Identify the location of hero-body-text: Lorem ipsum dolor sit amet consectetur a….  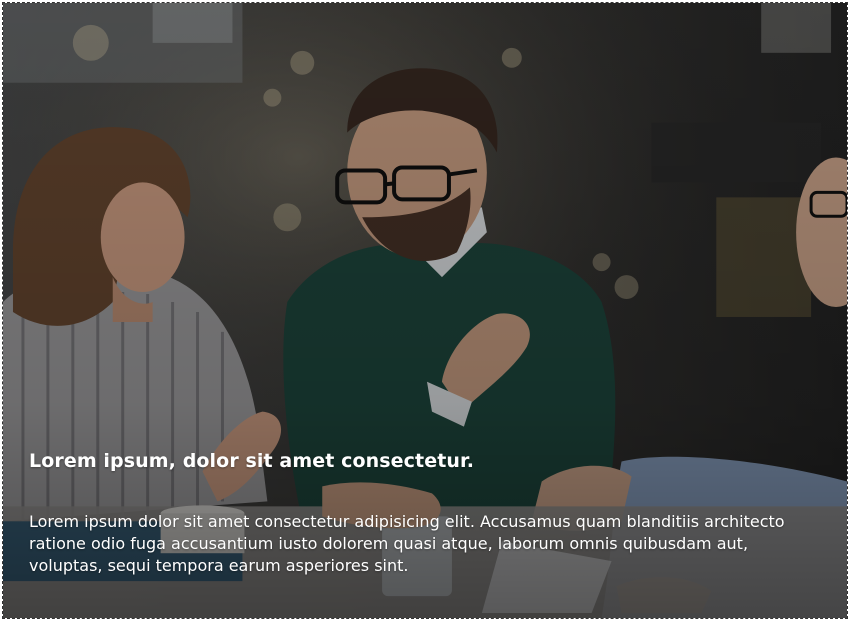
(407, 543).